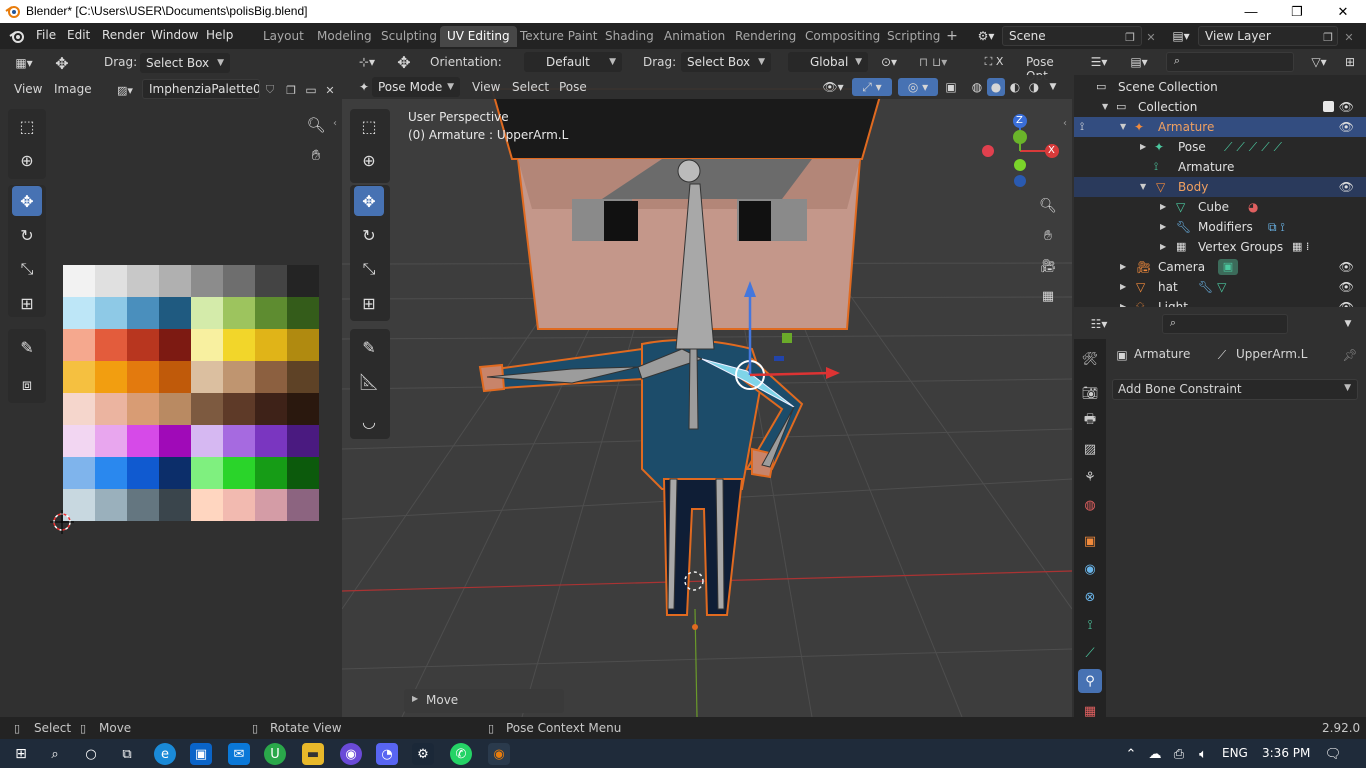 The height and width of the screenshot is (768, 1366). Describe the element at coordinates (1220, 127) in the screenshot. I see `outliner-row-armature: ⟟ ▼ ✦ Armature 👁︎` at that location.